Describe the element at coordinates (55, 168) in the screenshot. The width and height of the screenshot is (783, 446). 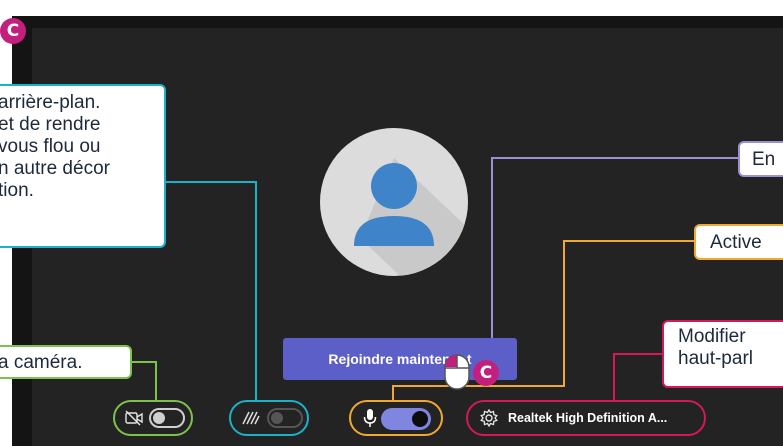
I see `callout-line: n autre décor` at that location.